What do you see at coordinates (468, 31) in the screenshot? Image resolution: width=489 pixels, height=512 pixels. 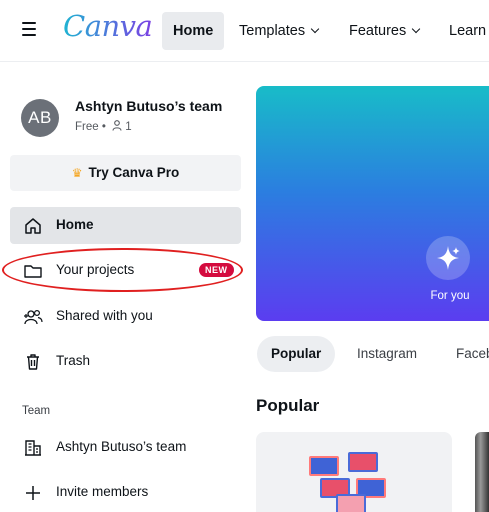 I see `nav-learn-label: Learn` at bounding box center [468, 31].